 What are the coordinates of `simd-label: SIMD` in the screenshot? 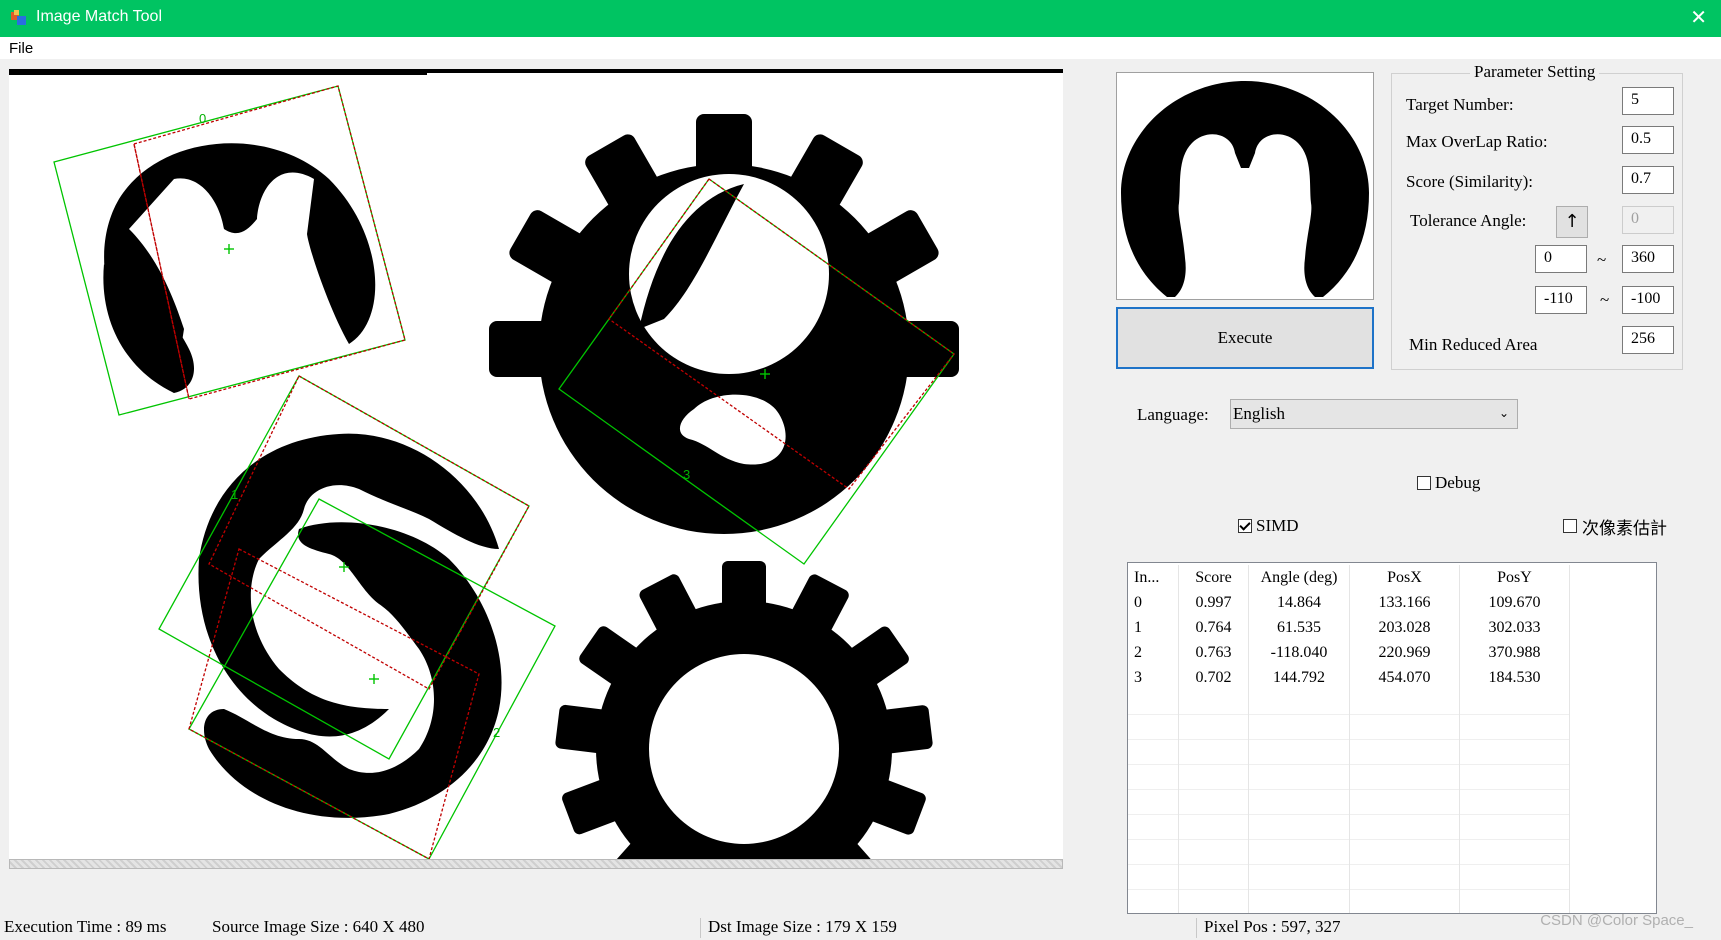 It's located at (1277, 525).